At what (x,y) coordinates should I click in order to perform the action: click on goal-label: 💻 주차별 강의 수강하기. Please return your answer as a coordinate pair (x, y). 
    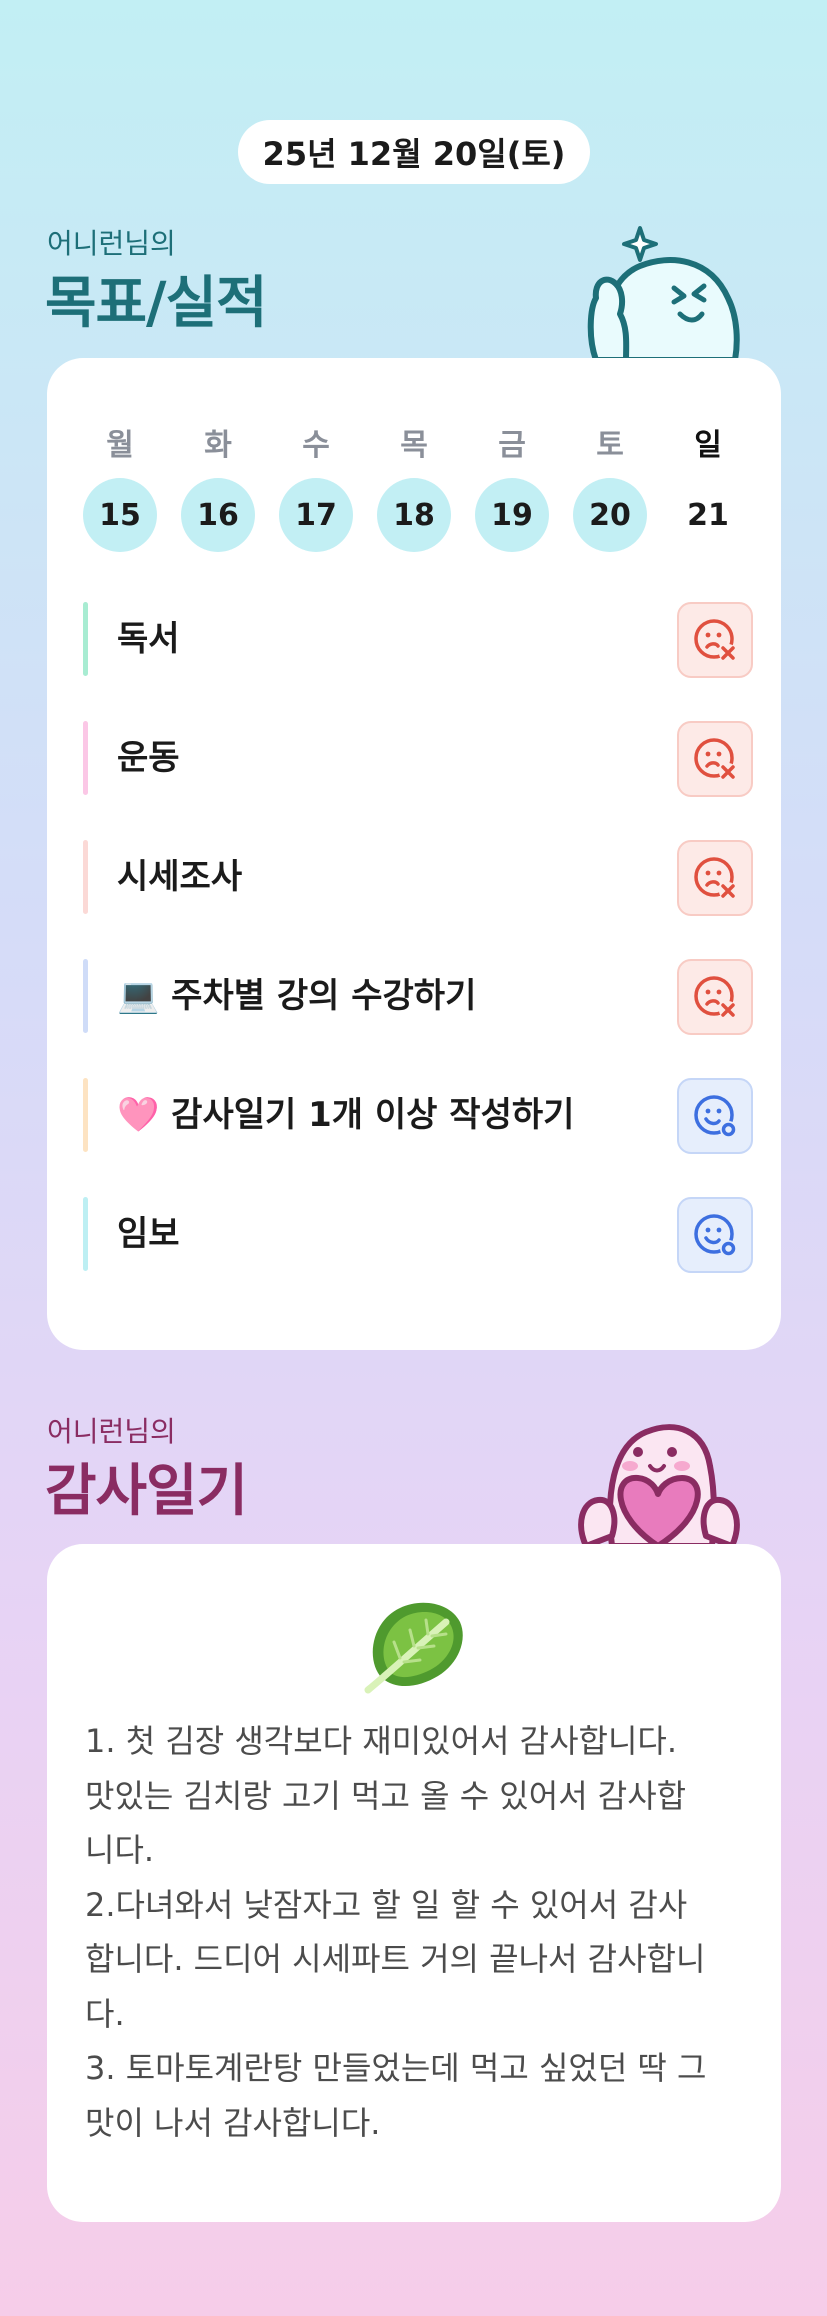
    Looking at the image, I should click on (297, 996).